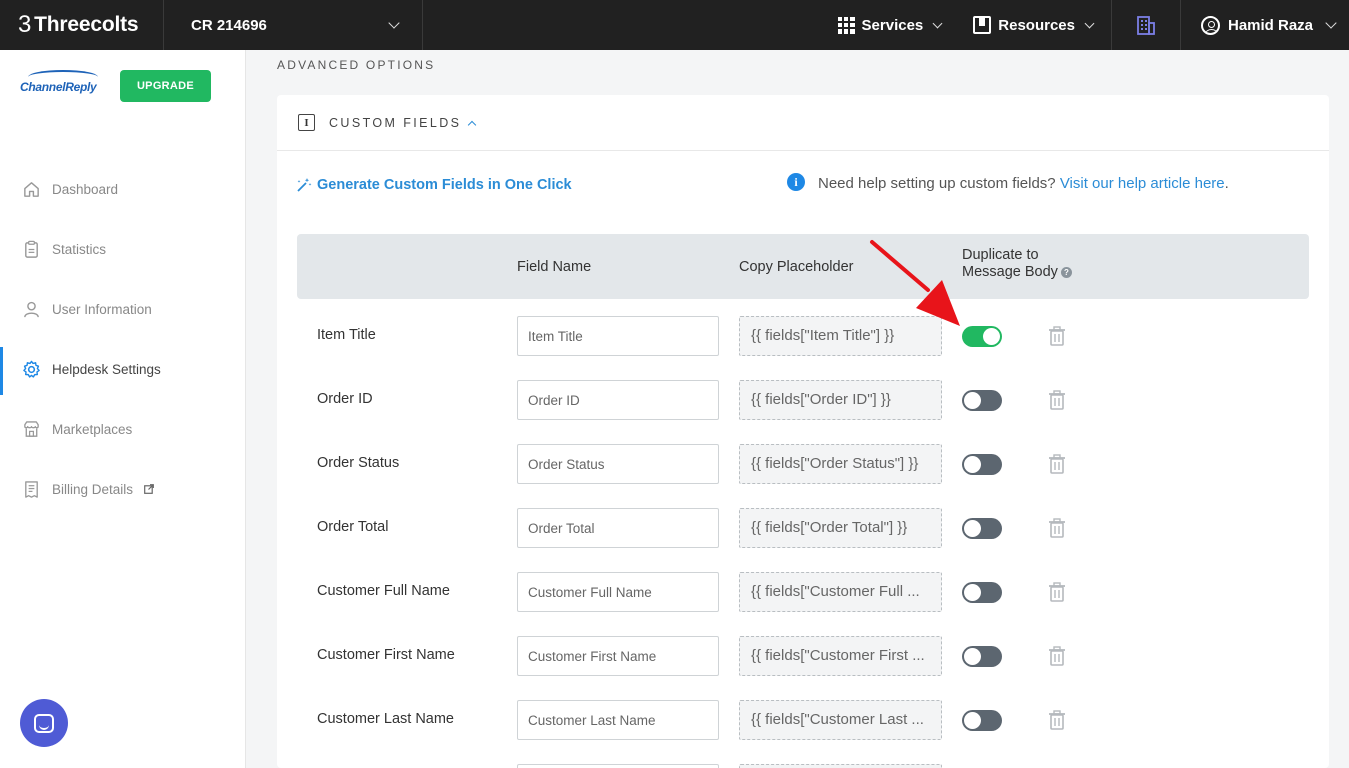 The image size is (1349, 768). Describe the element at coordinates (149, 489) in the screenshot. I see `external-link-icon` at that location.